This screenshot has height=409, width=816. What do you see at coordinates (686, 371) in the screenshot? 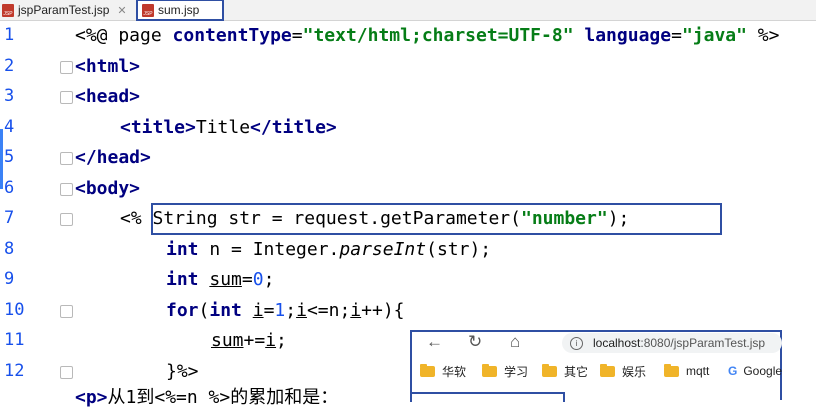
I see `bookmark-folder: mqtt` at bounding box center [686, 371].